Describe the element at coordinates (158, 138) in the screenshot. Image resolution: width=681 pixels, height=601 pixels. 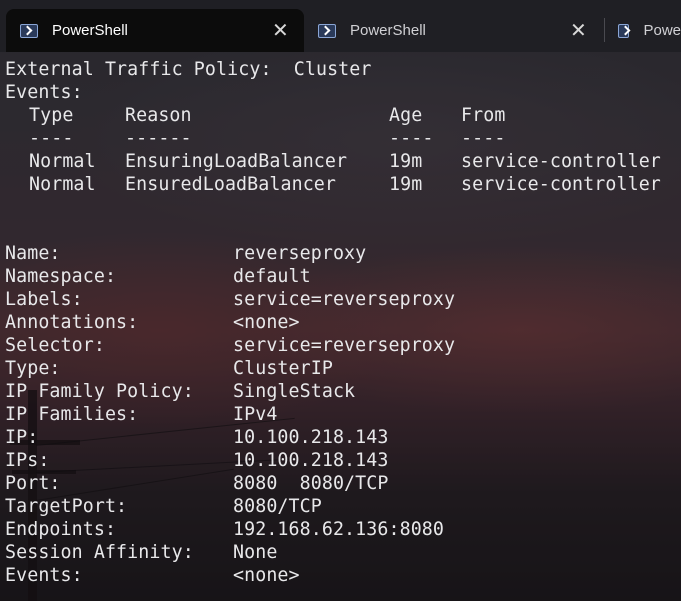
I see `col-dash-reason: ------` at that location.